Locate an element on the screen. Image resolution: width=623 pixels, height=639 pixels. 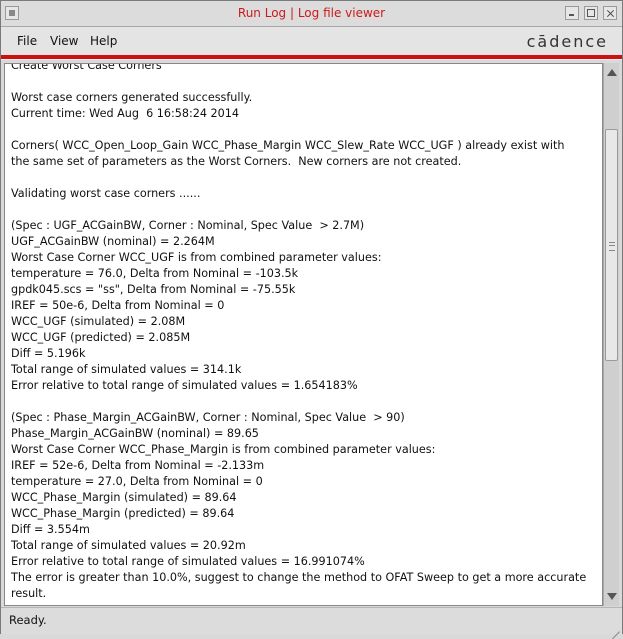
status-bar: Ready. is located at coordinates (311, 620).